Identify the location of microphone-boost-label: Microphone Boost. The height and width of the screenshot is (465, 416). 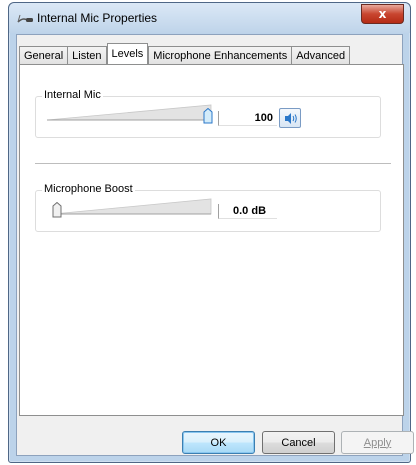
(88, 189).